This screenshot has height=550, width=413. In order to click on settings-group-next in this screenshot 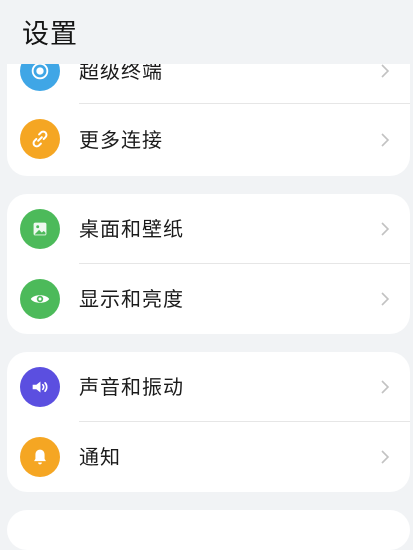, I will do `click(208, 530)`.